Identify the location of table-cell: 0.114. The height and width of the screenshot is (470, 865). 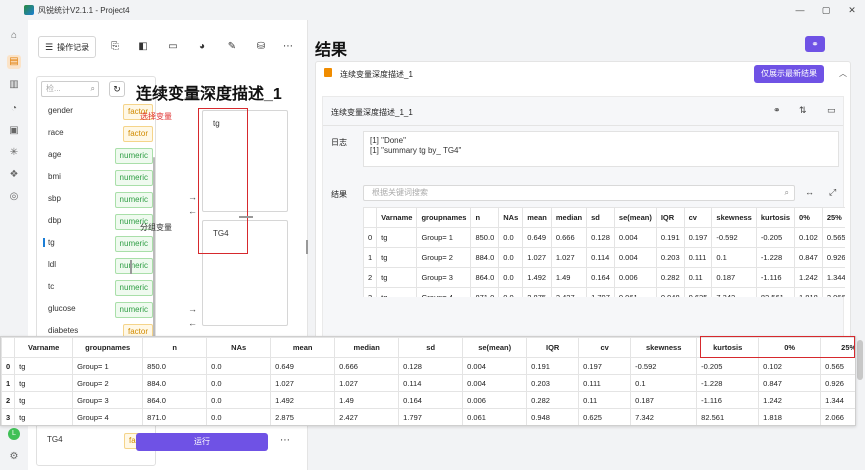
(431, 383).